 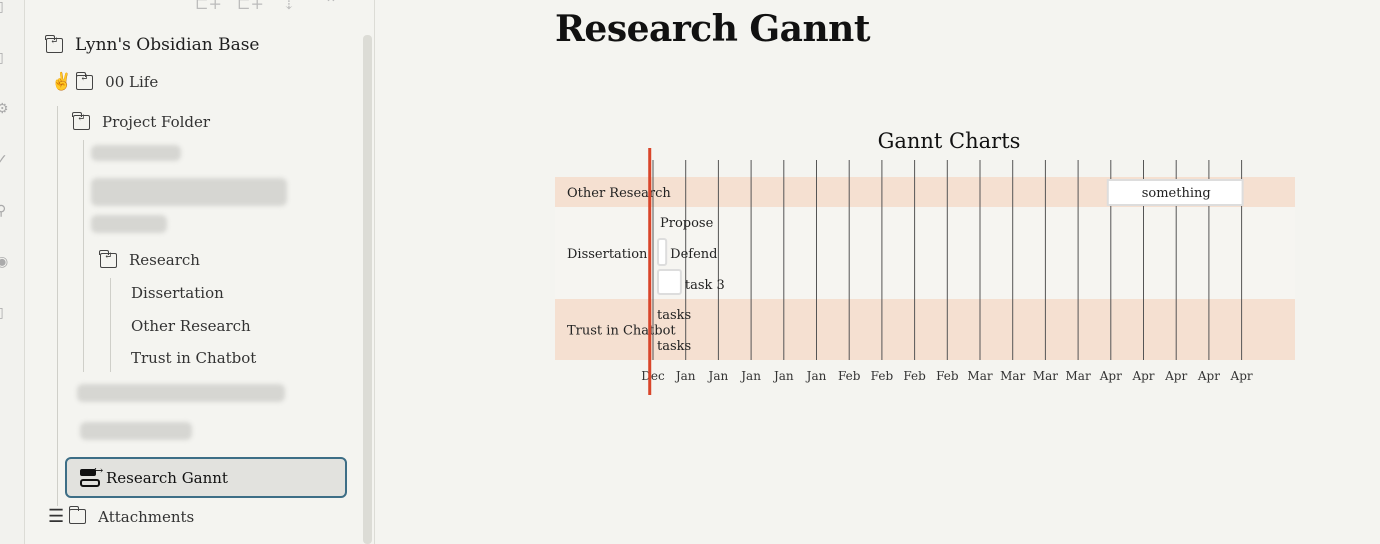 I want to click on vault-root: Lynn's Obsidian Base, so click(x=152, y=44).